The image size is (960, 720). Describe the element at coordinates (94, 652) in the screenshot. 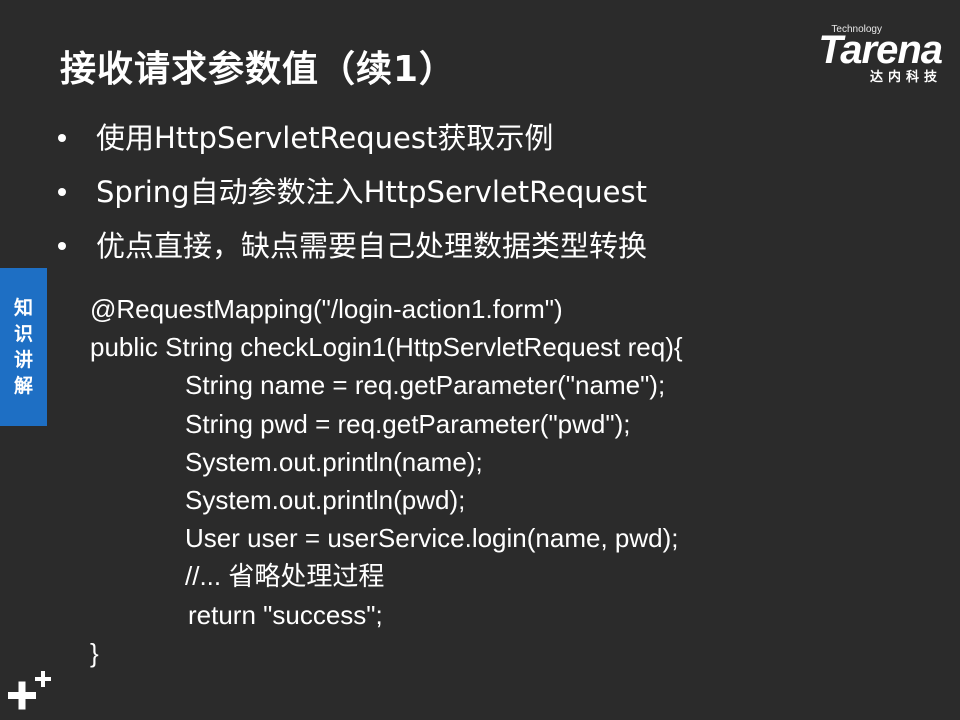

I see `code-line: }` at that location.